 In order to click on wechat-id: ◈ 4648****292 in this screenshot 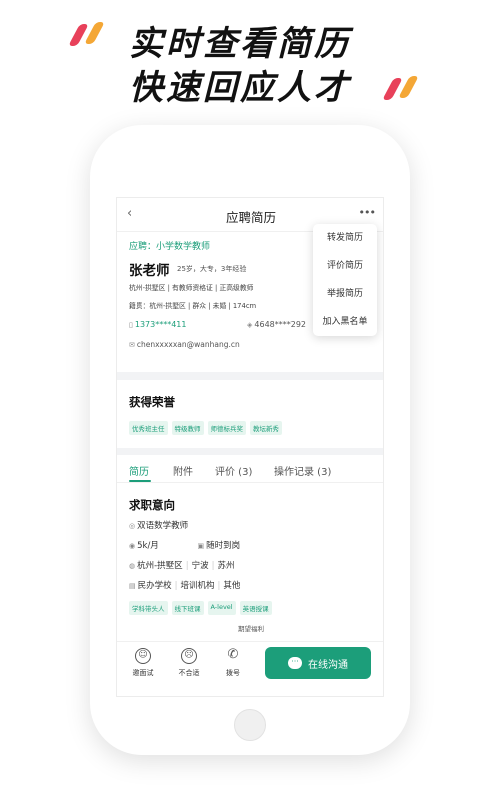, I will do `click(276, 324)`.